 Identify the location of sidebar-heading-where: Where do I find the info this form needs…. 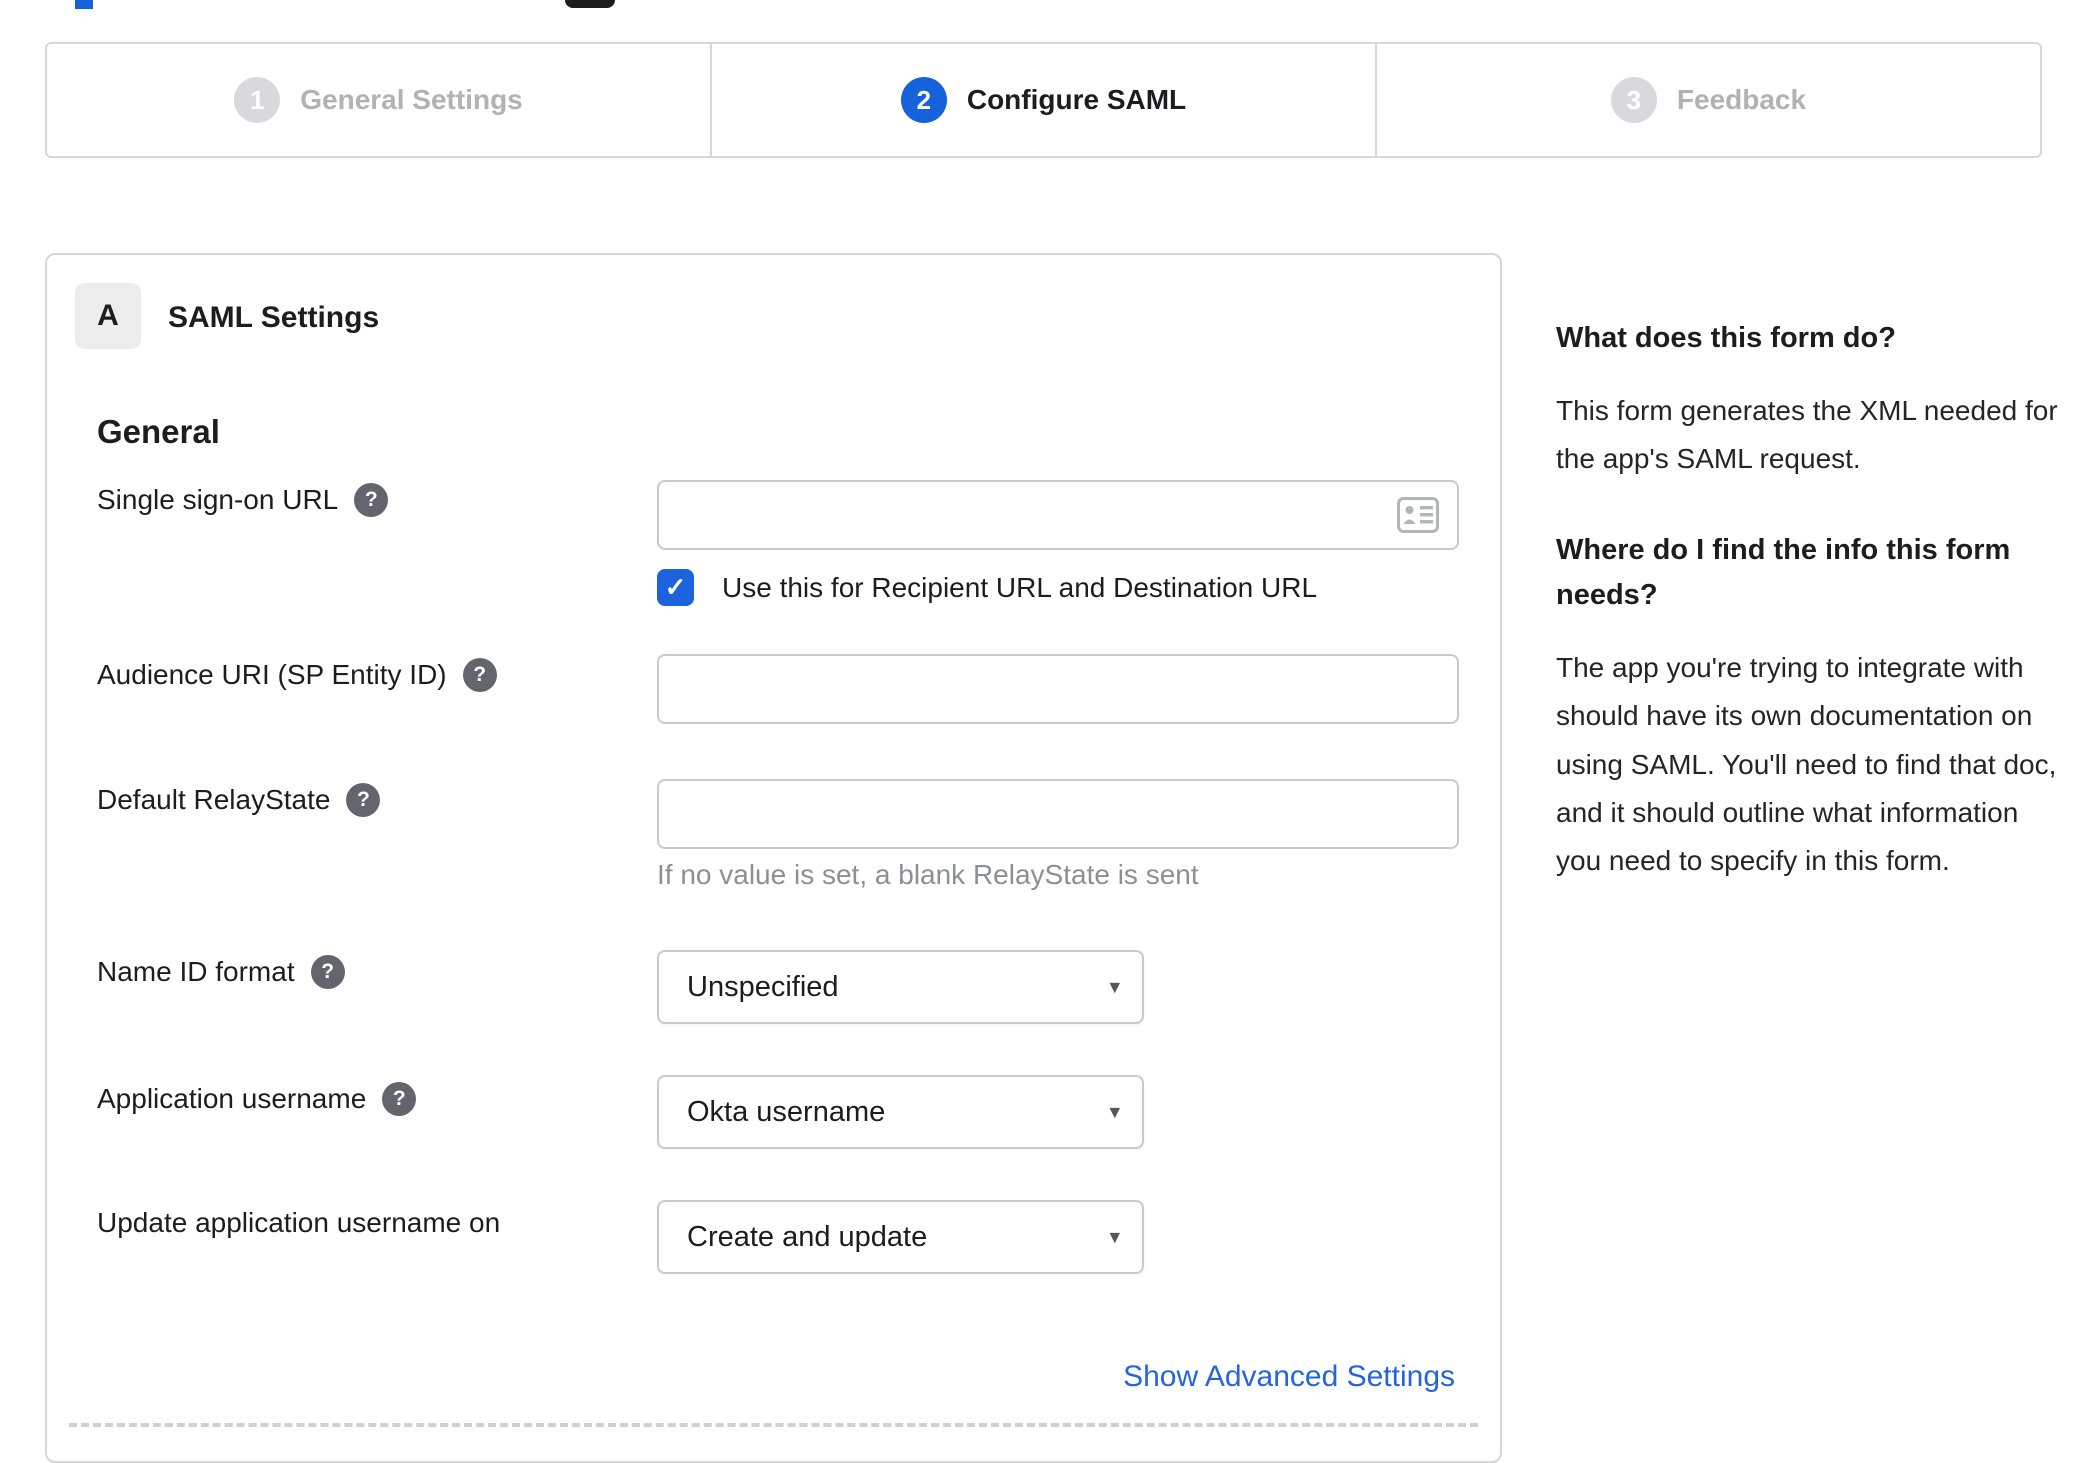
(1783, 572).